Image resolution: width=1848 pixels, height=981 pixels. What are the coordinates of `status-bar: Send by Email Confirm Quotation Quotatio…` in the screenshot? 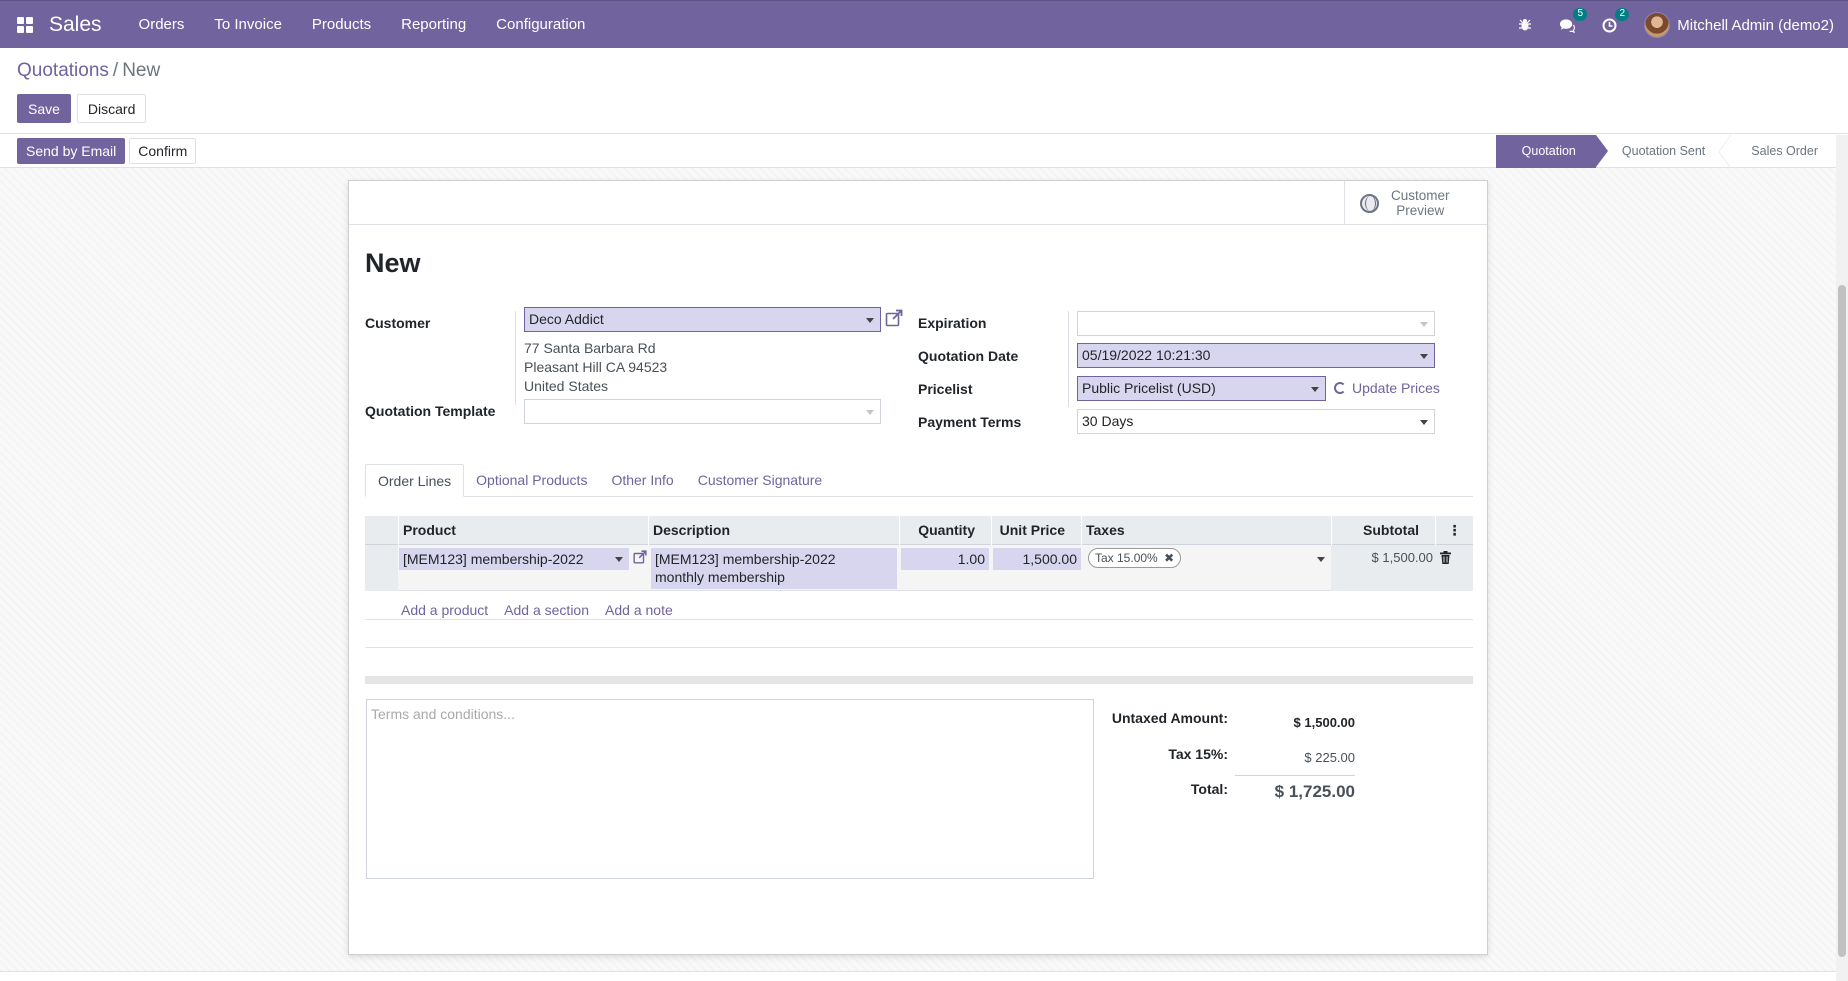 It's located at (924, 151).